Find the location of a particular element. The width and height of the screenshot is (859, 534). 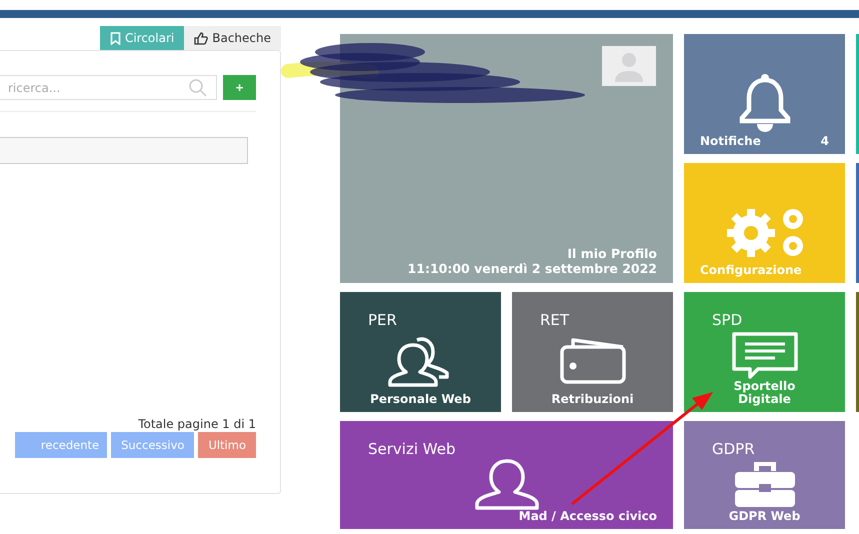

tile-label: Configurazione is located at coordinates (751, 270).